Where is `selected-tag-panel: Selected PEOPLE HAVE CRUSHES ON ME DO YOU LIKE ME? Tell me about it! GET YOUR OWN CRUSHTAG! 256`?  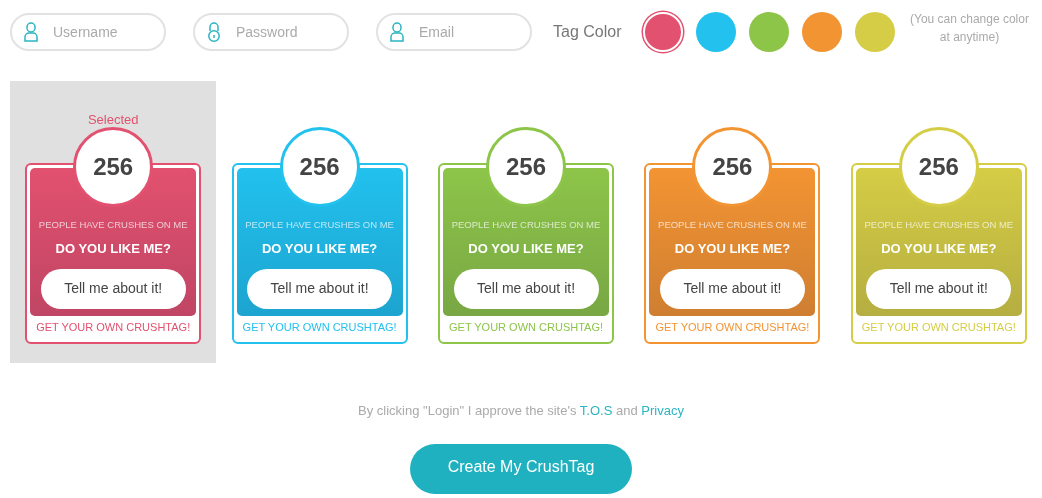 selected-tag-panel: Selected PEOPLE HAVE CRUSHES ON ME DO YOU LIKE ME? Tell me about it! GET YOUR OWN CRUSHTAG! 256 is located at coordinates (113, 222).